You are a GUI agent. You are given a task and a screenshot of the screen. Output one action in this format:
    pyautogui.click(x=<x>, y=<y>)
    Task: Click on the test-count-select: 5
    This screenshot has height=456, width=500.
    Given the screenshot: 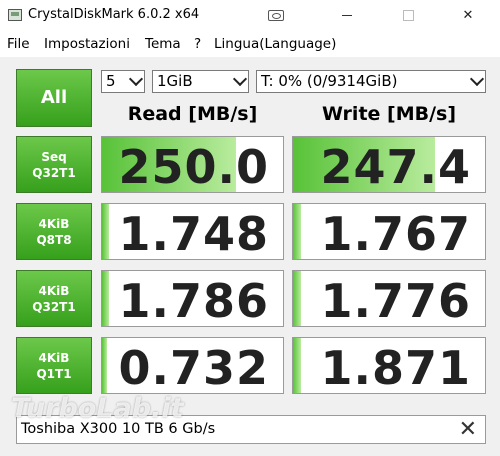 What is the action you would take?
    pyautogui.click(x=123, y=81)
    